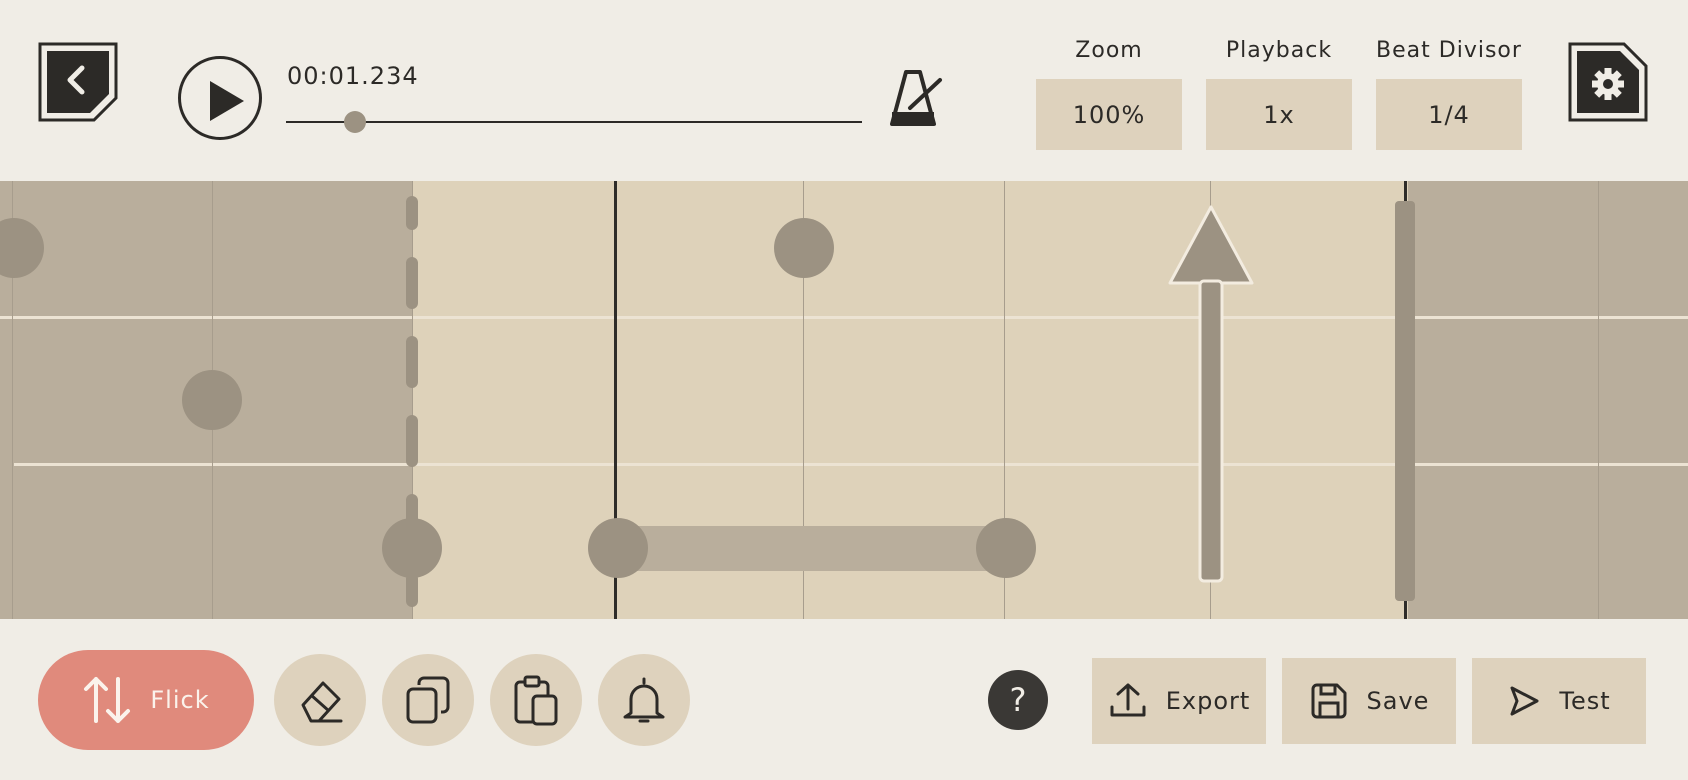 The image size is (1688, 780). I want to click on slide-note, so click(1405, 401).